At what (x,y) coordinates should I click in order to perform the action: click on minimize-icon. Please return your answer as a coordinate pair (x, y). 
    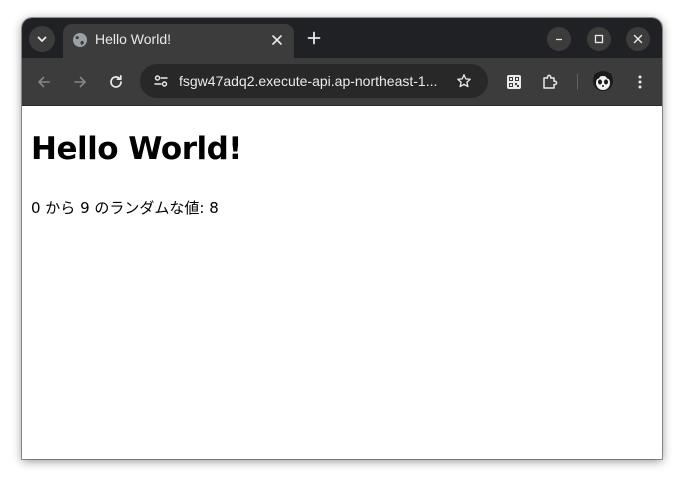
    Looking at the image, I should click on (559, 39).